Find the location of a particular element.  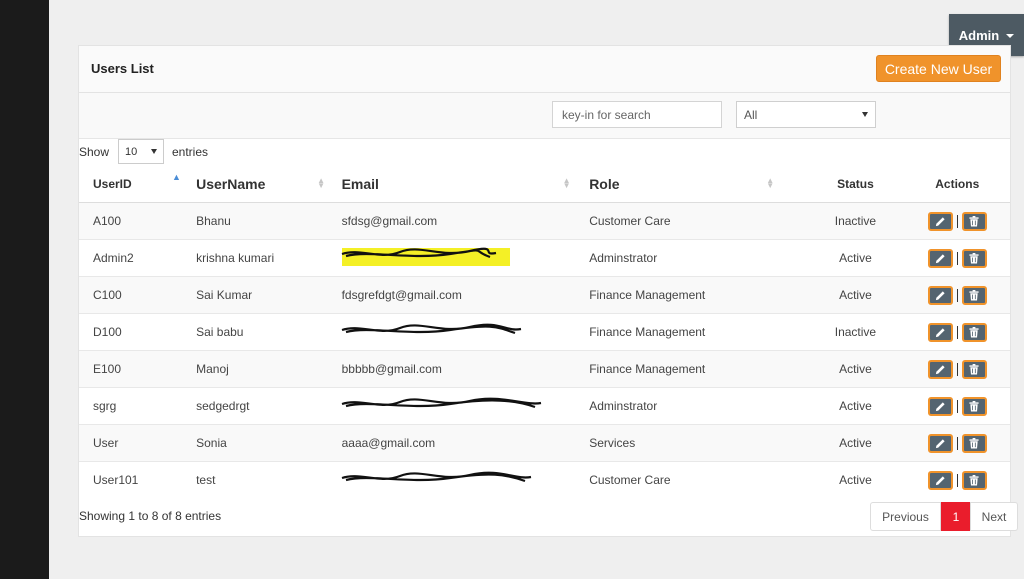

email-text: bbbbb@gmail.com is located at coordinates (391, 369).